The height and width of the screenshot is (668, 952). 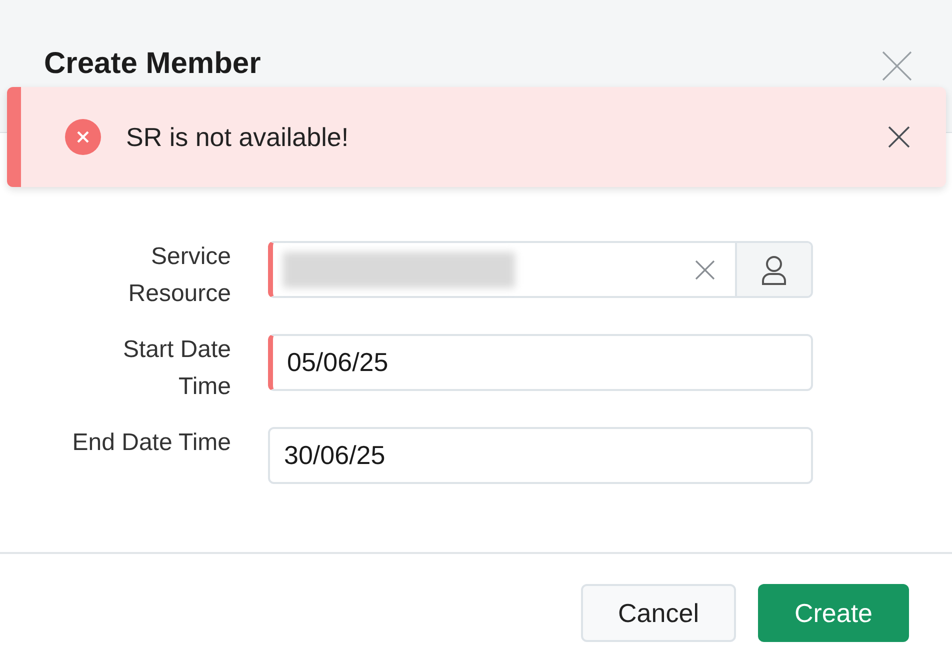 I want to click on lookup-button, so click(x=773, y=269).